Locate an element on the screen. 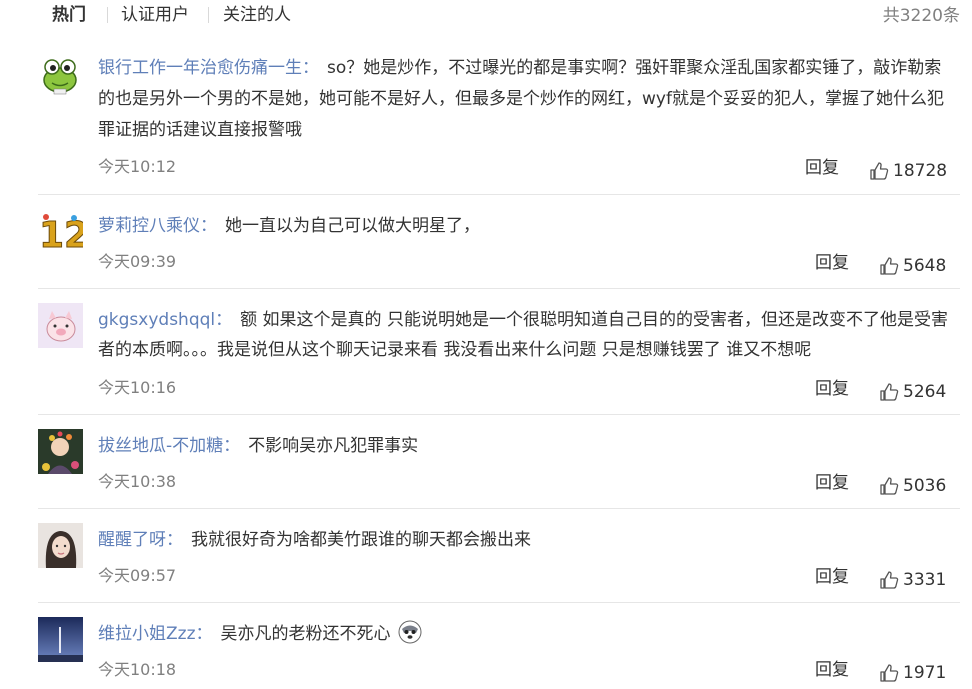 The image size is (972, 689). tab-verified-users: 认证用户 is located at coordinates (155, 15).